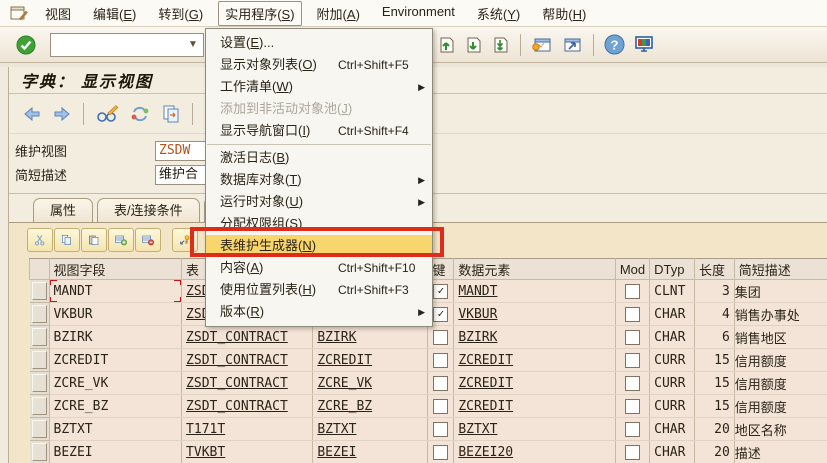 This screenshot has height=463, width=827. What do you see at coordinates (26, 45) in the screenshot?
I see `enter-check-button` at bounding box center [26, 45].